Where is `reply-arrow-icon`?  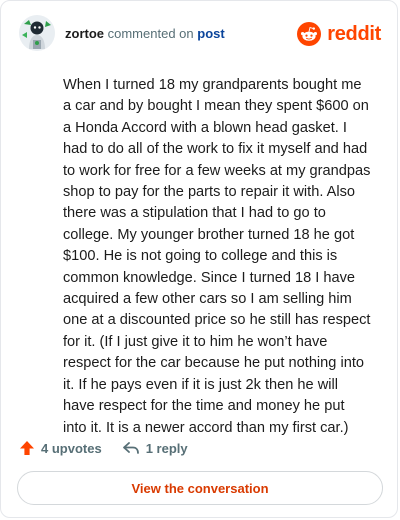 reply-arrow-icon is located at coordinates (130, 448).